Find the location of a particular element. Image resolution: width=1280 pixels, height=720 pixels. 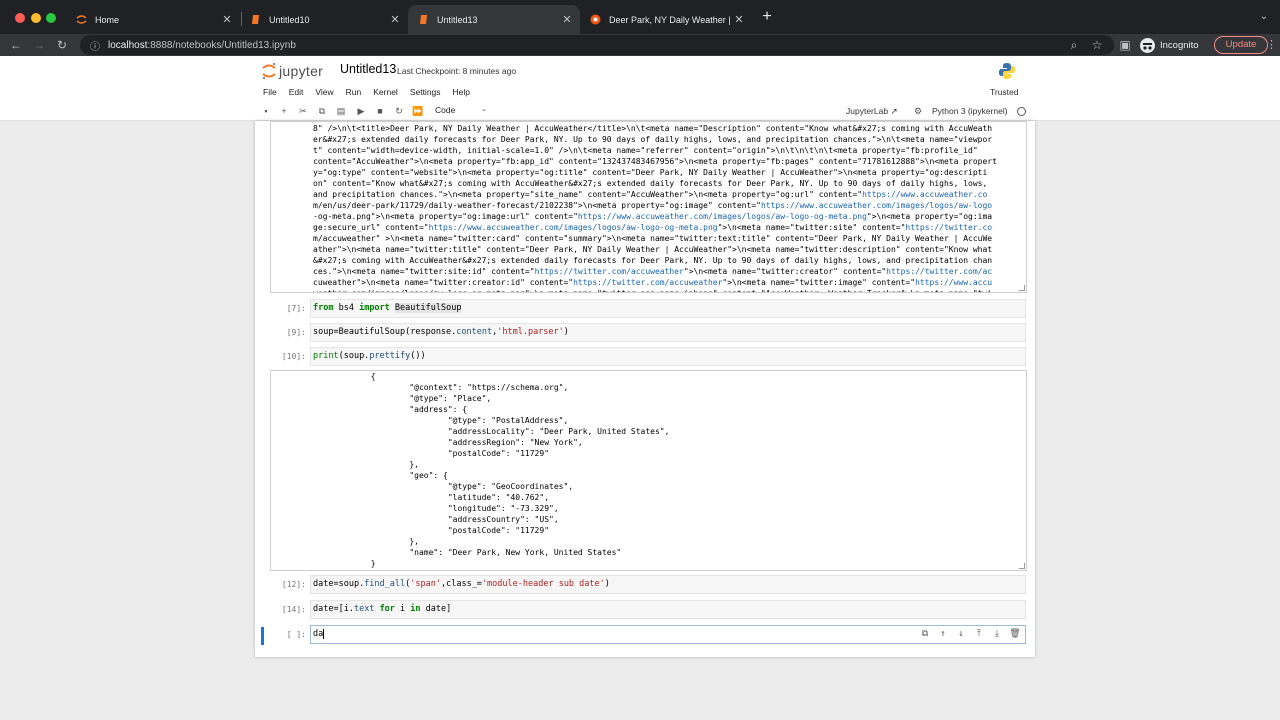

url-link: https://twitter.com/ac is located at coordinates (939, 271).